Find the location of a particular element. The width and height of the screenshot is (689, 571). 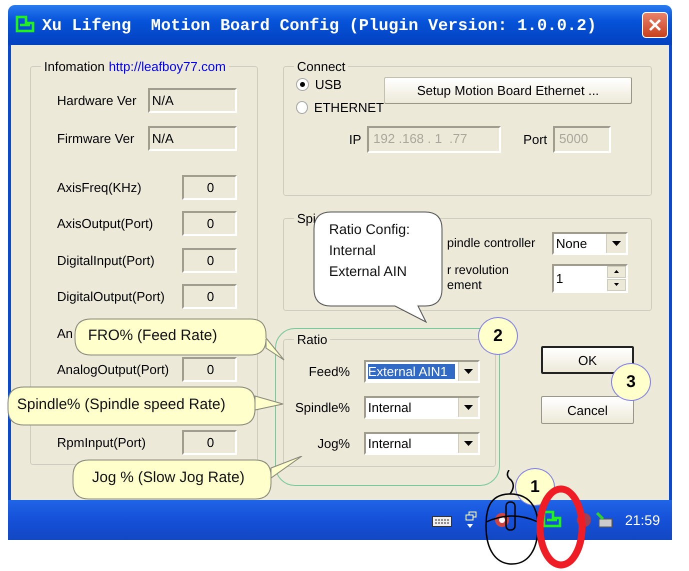

port-label: Port is located at coordinates (535, 139).